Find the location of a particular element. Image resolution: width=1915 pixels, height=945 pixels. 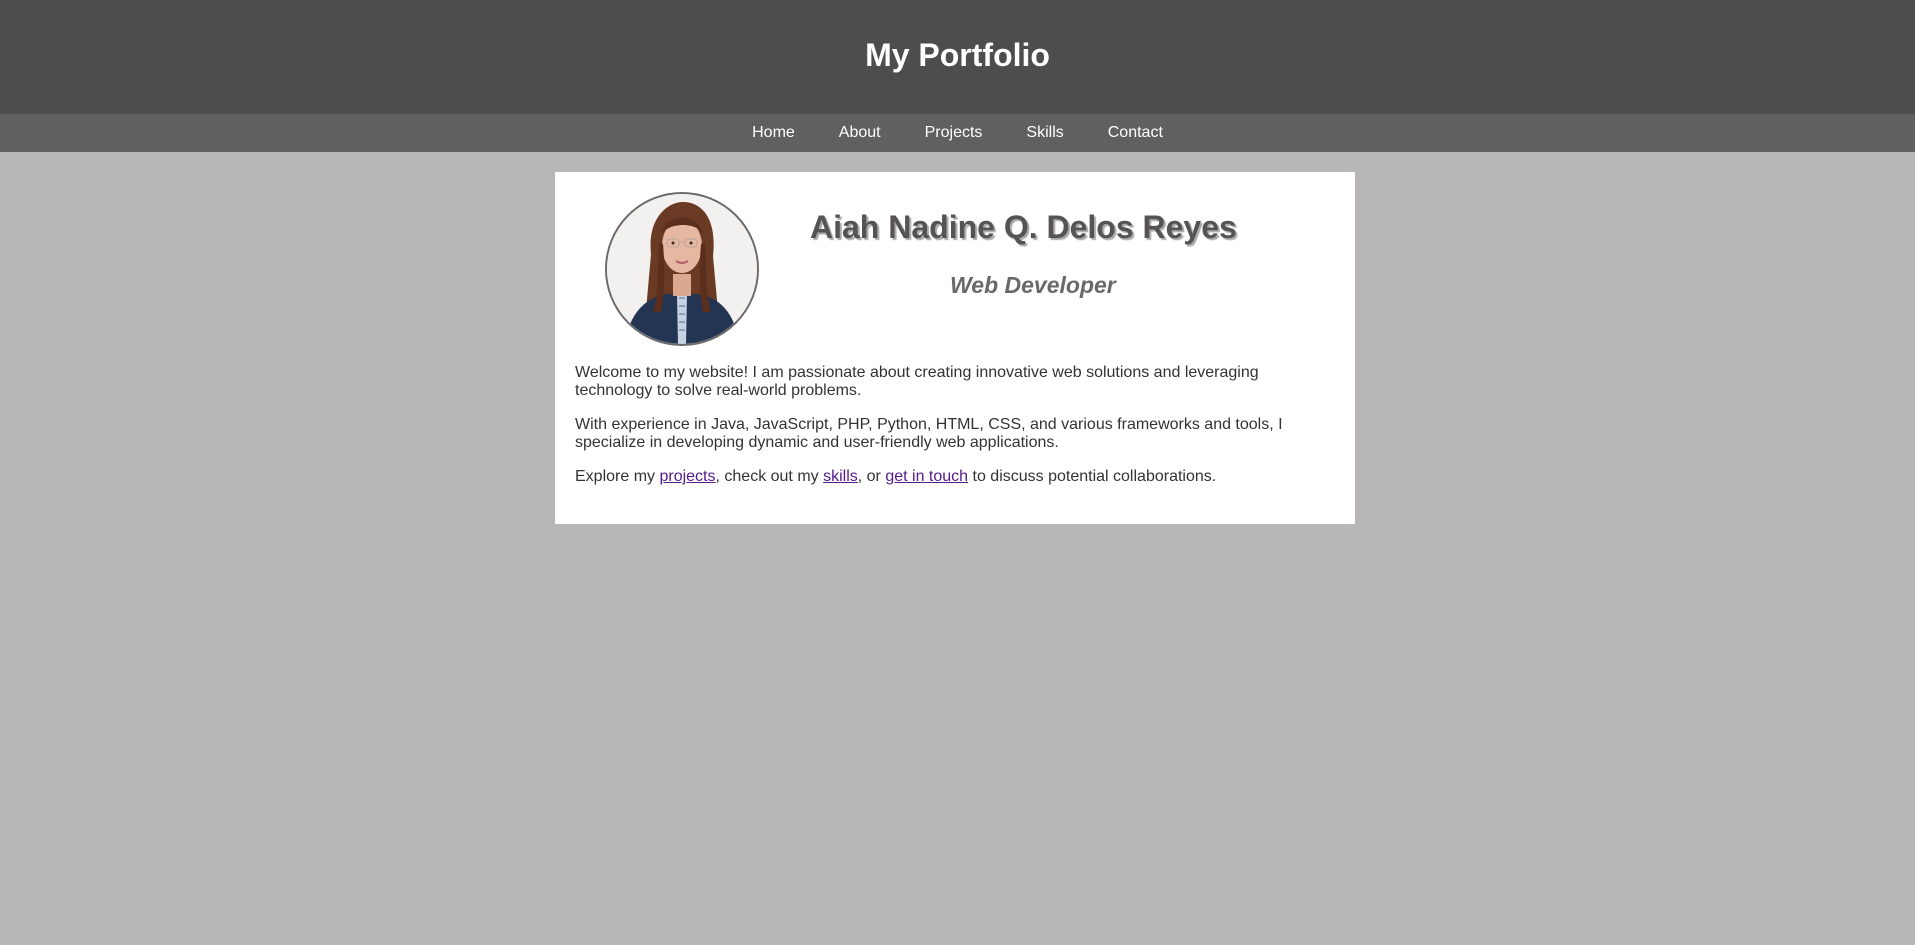

profile-photo-icon is located at coordinates (682, 269).